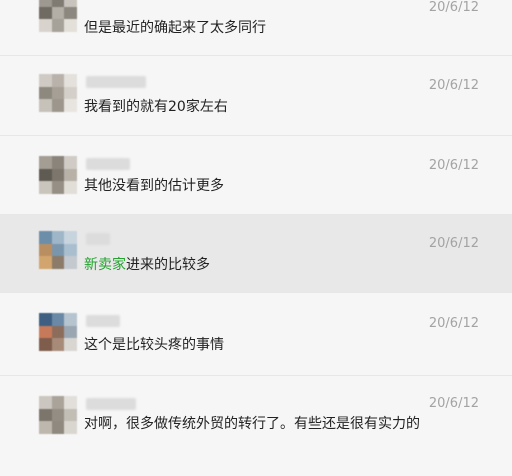 Image resolution: width=512 pixels, height=476 pixels. What do you see at coordinates (156, 107) in the screenshot?
I see `message-text: 我看到的就有20家左右` at bounding box center [156, 107].